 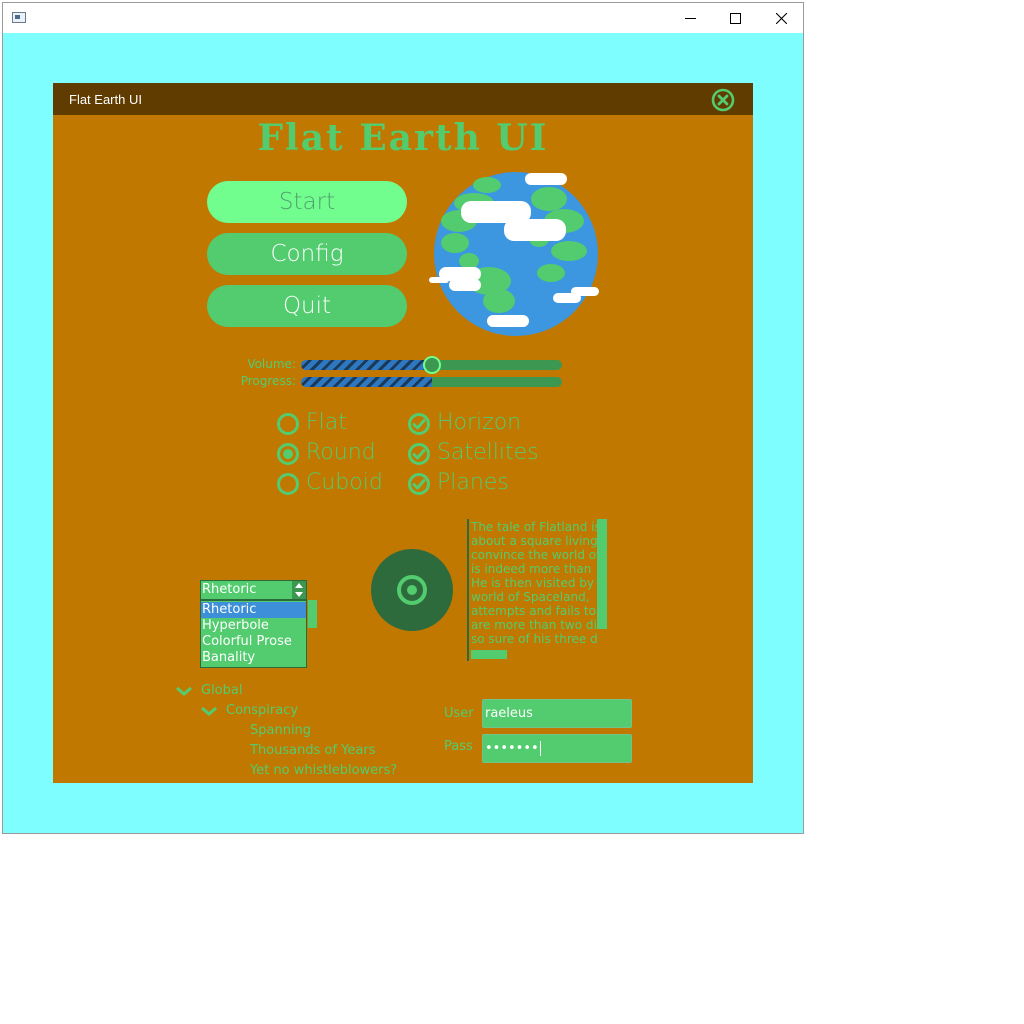 I want to click on text-line: The tale of Flatland is, so click(x=534, y=527).